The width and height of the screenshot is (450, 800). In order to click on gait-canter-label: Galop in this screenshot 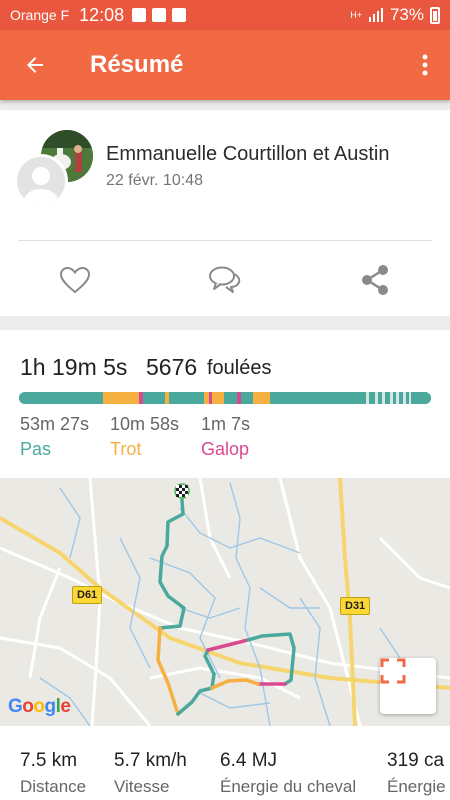, I will do `click(225, 449)`.